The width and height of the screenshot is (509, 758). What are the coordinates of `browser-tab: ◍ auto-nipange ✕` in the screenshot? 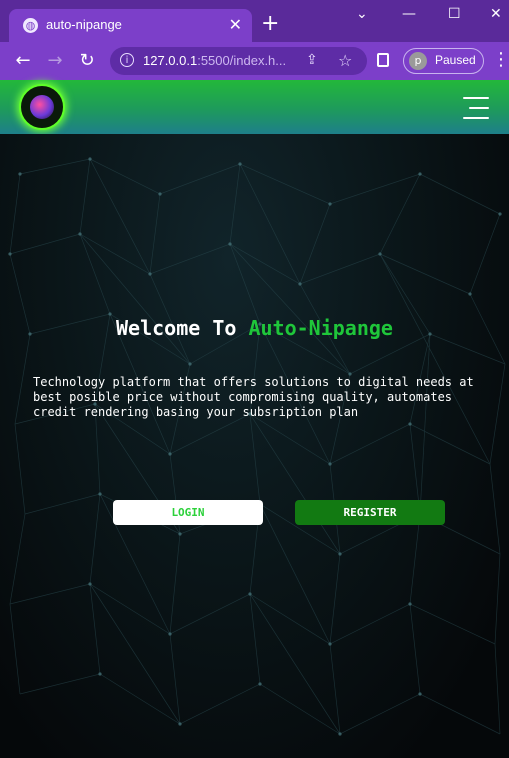 It's located at (130, 25).